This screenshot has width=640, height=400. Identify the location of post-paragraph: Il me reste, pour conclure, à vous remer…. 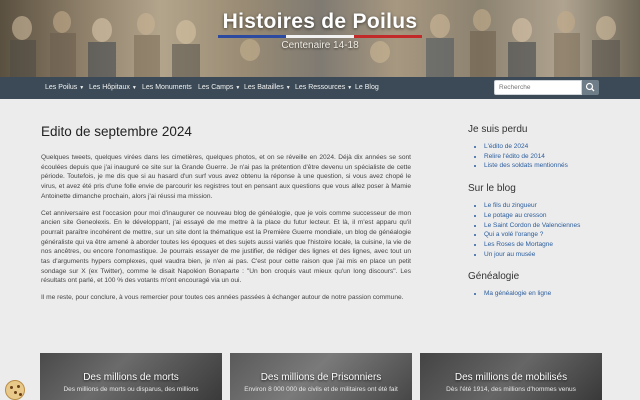
(222, 298).